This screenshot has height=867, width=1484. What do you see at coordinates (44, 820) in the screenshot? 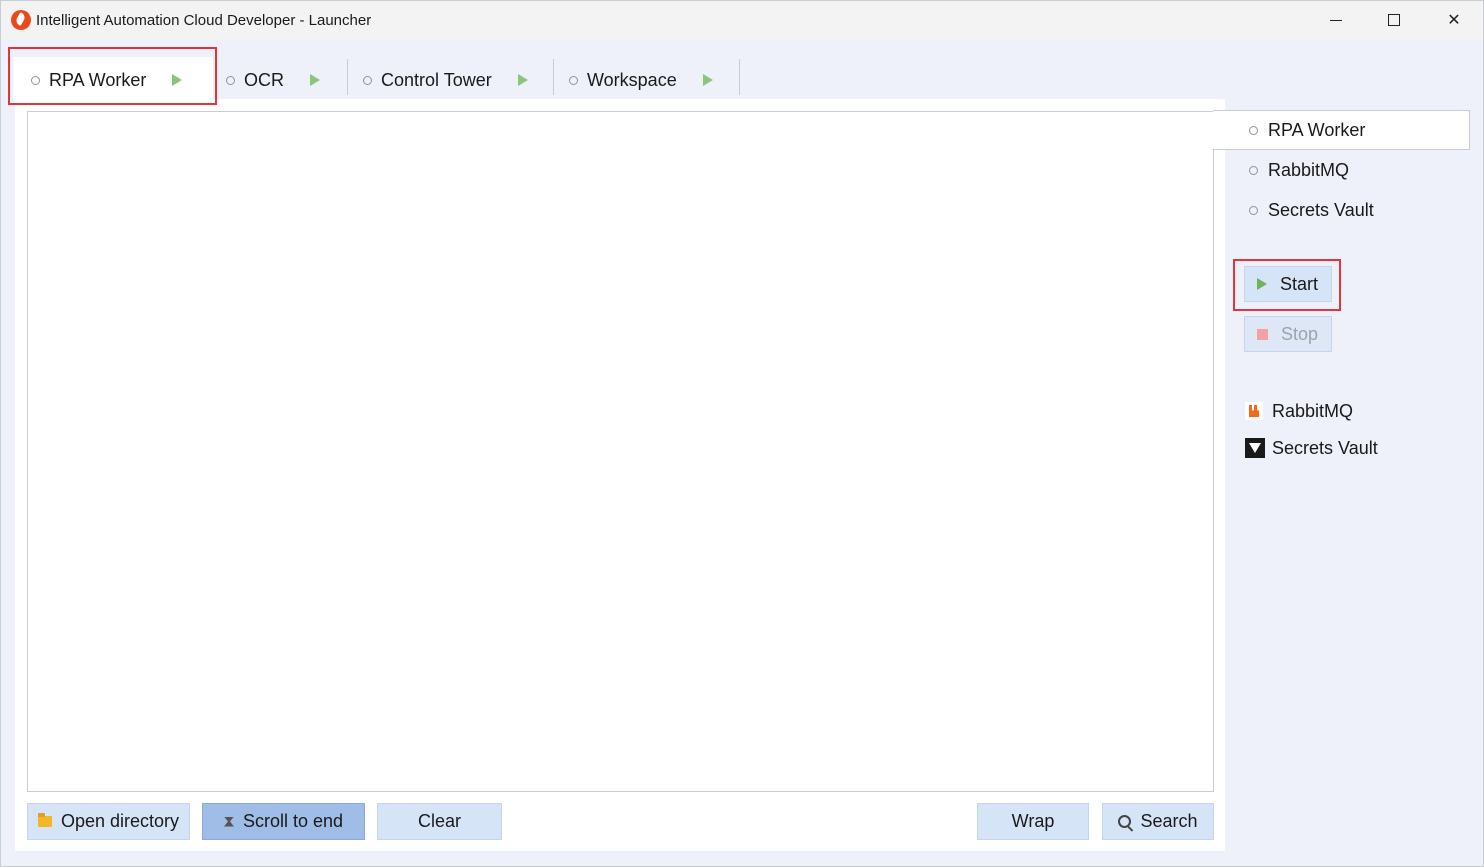
I see `folder-icon` at bounding box center [44, 820].